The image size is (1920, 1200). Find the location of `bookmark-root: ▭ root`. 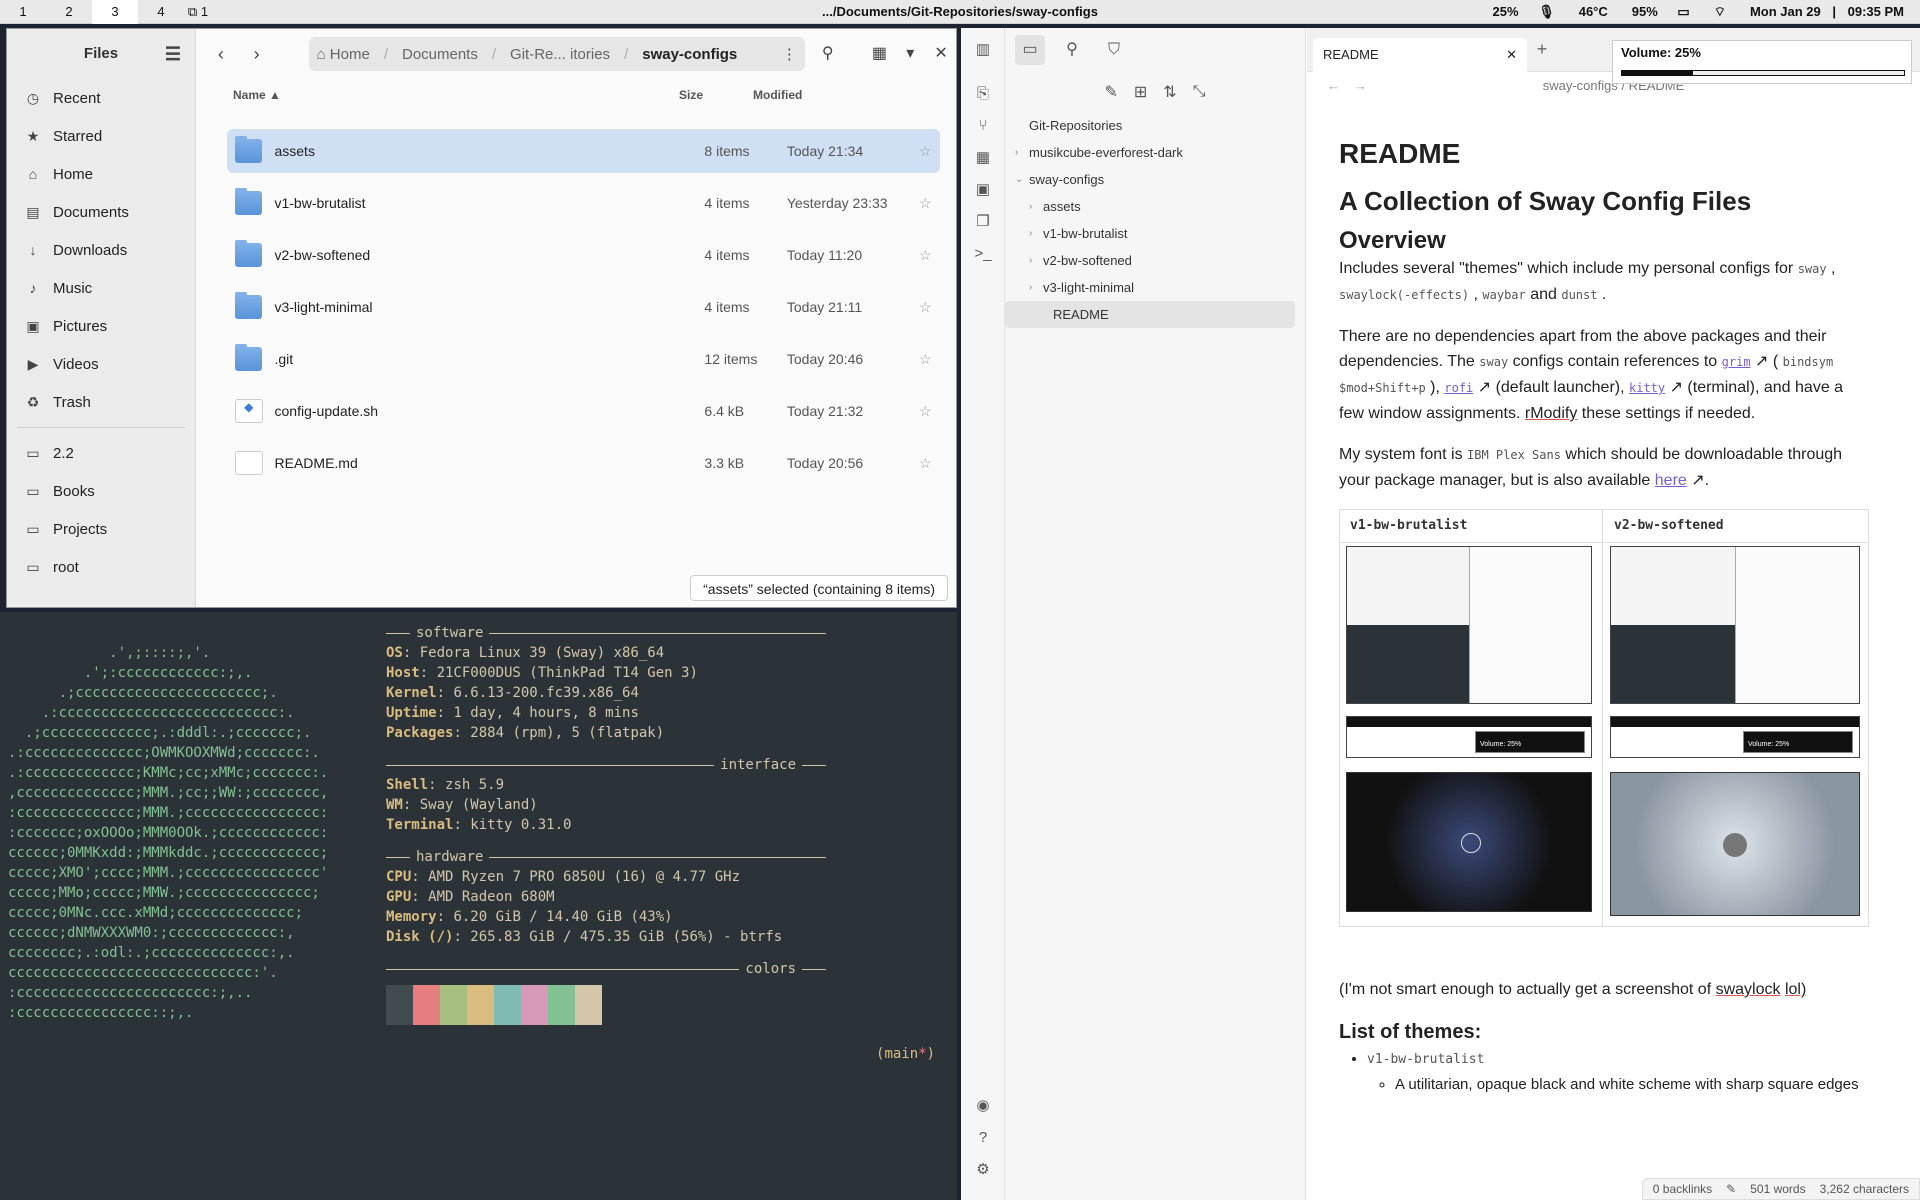

bookmark-root: ▭ root is located at coordinates (101, 567).